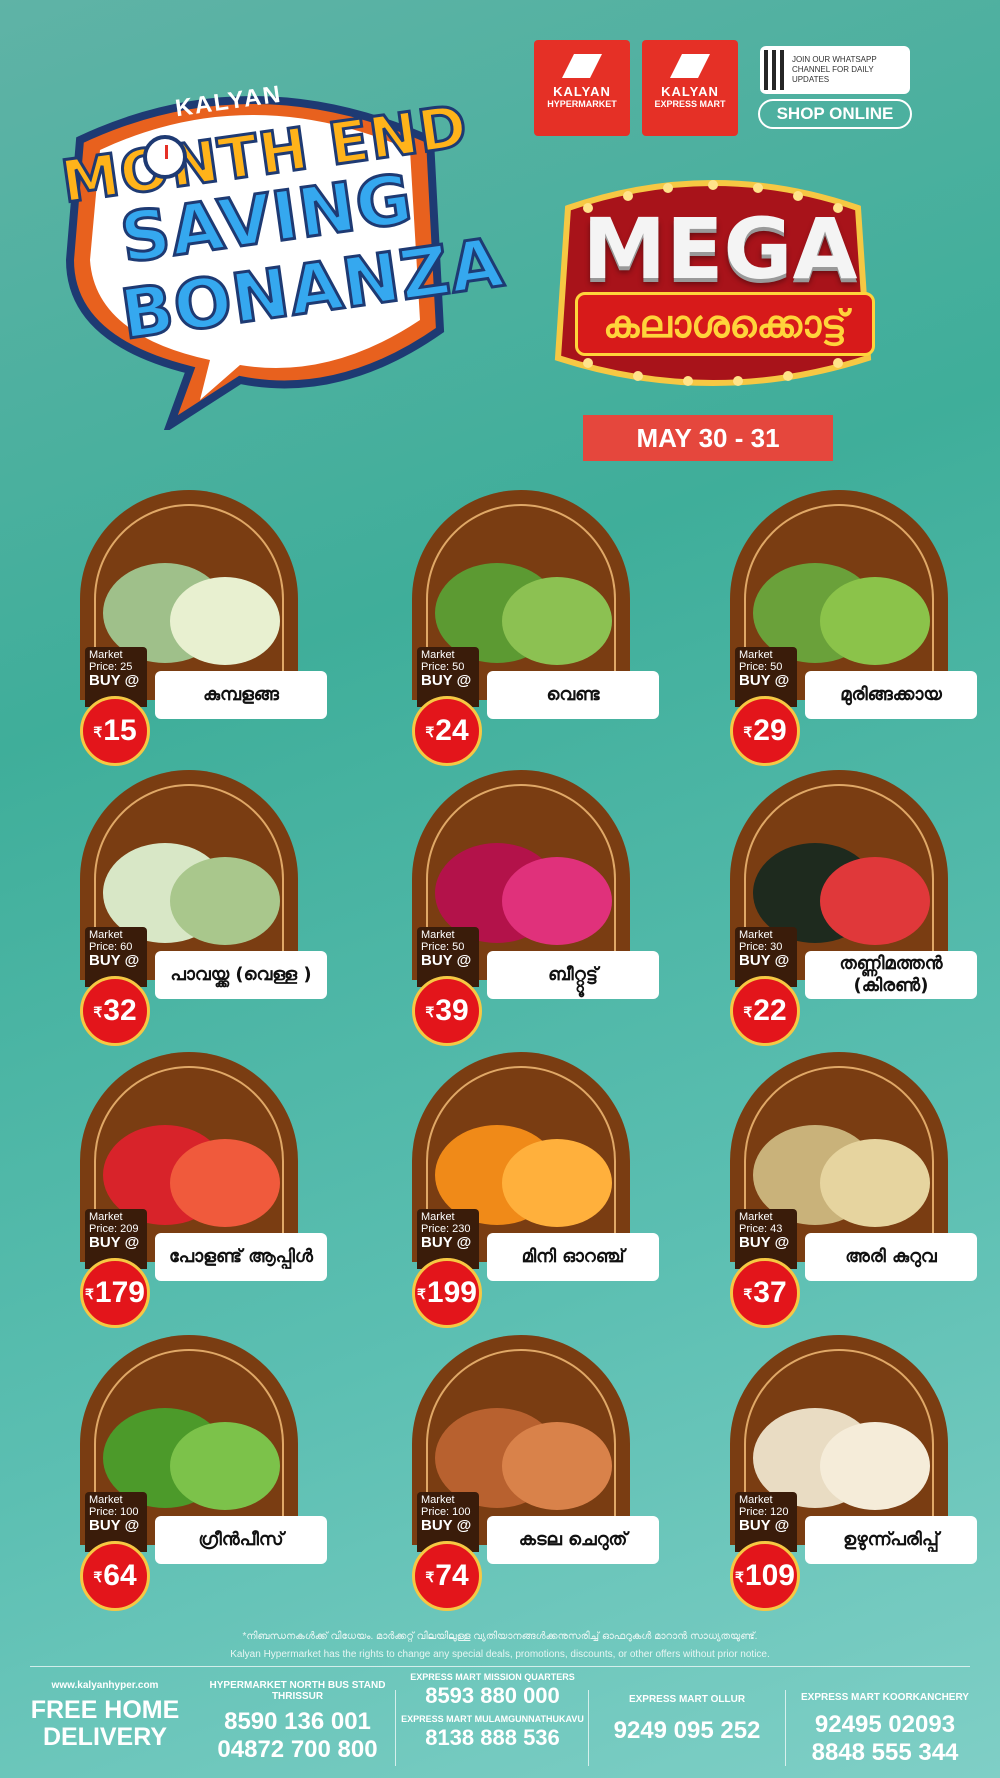 This screenshot has height=1778, width=1000. I want to click on product-card: Market Price: 230 BUY @ മിനി ഓറഞ്ച് ₹199, so click(532, 1190).